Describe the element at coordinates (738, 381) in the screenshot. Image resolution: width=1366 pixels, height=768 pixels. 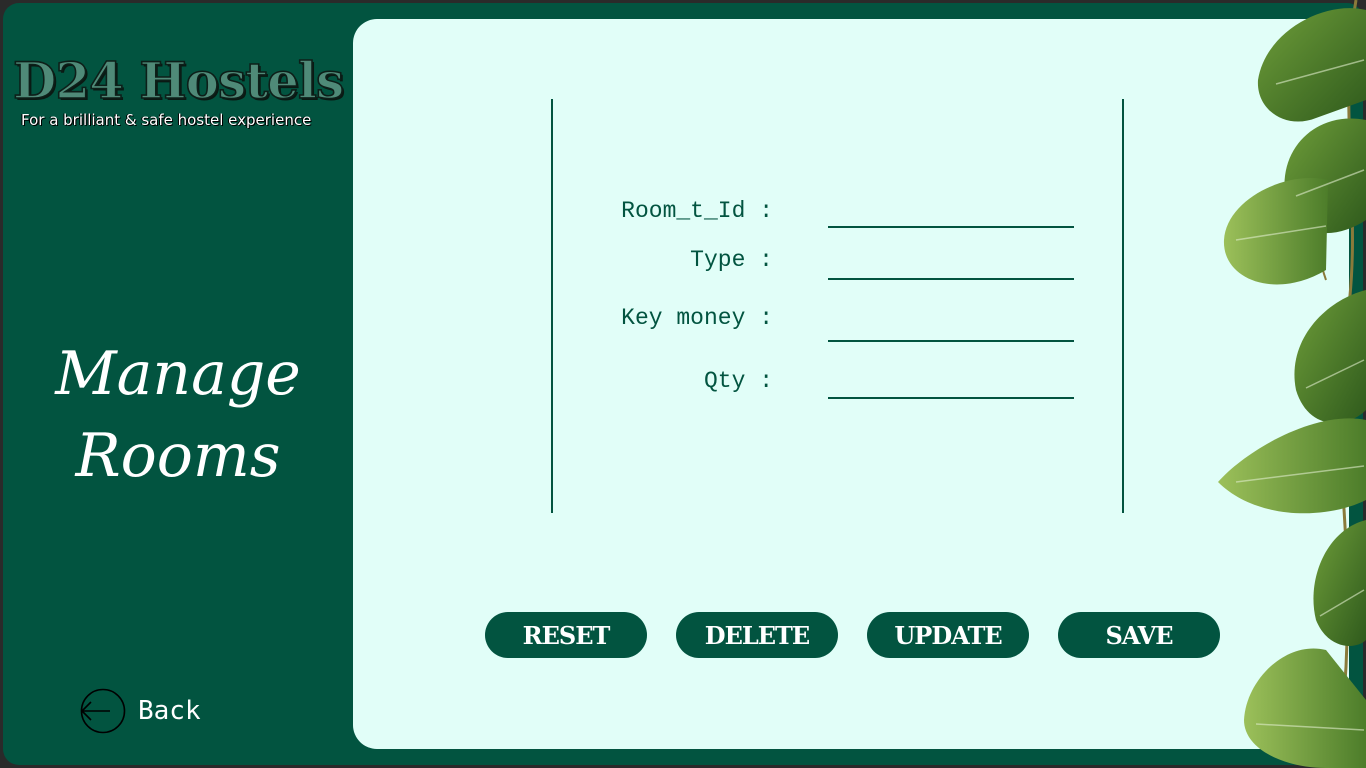
I see `qty-label: Qty :` at that location.